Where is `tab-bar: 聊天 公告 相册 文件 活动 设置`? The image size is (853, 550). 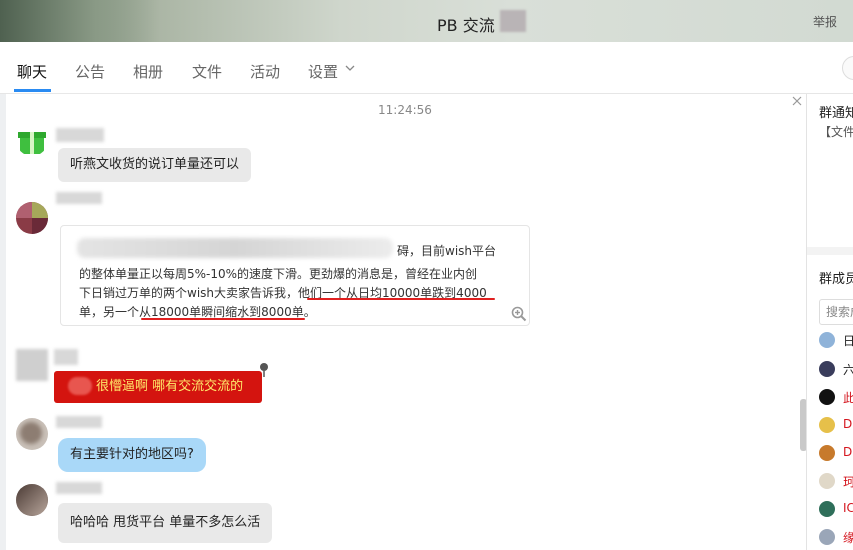
tab-bar: 聊天 公告 相册 文件 活动 设置 is located at coordinates (426, 68).